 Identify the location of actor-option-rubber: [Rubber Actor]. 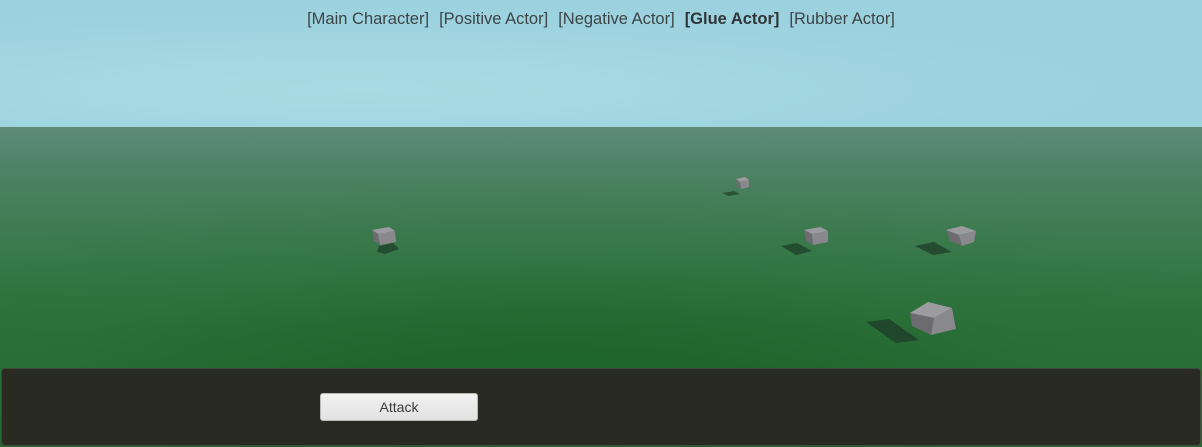
(841, 19).